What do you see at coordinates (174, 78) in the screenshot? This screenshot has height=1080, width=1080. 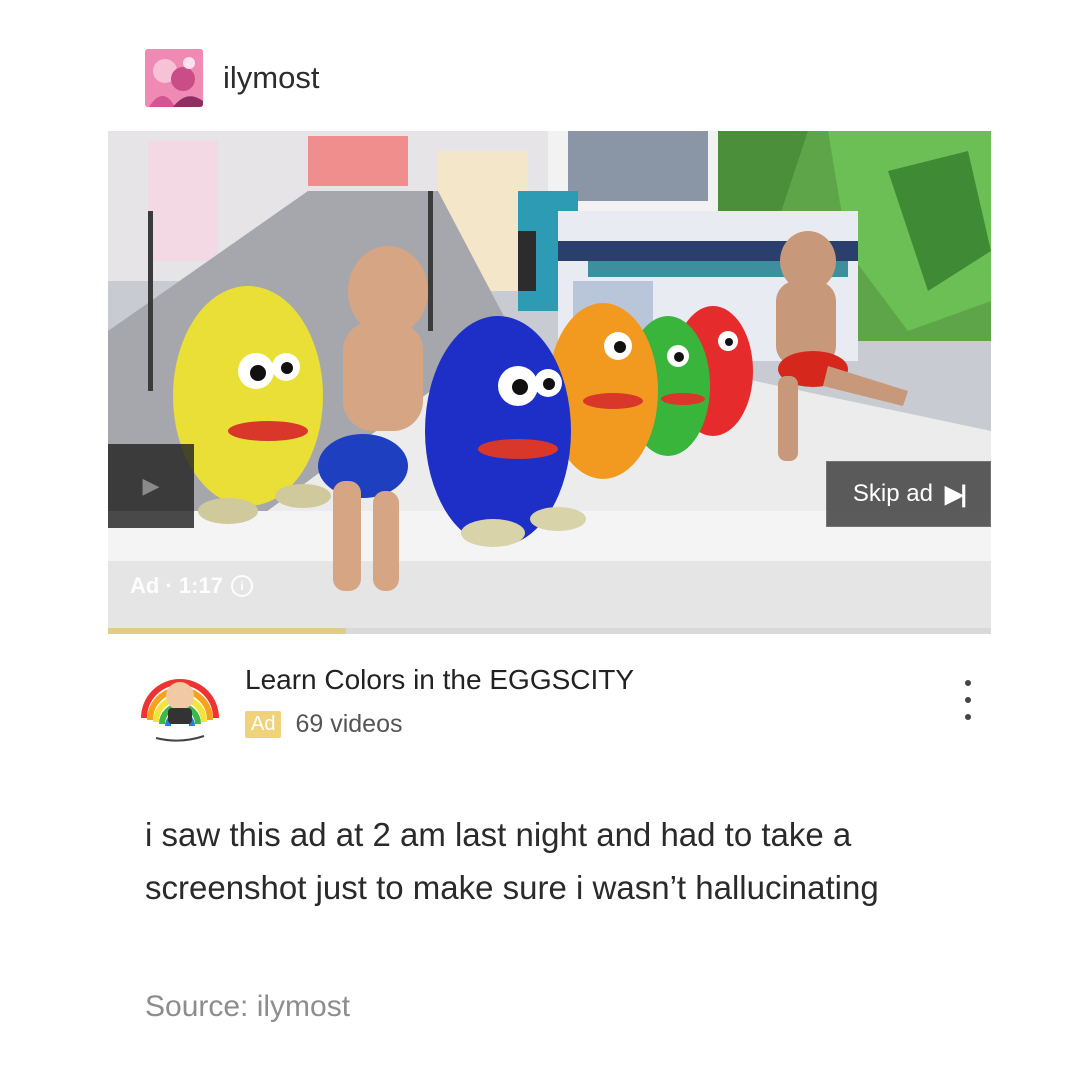 I see `user-avatar-icon` at bounding box center [174, 78].